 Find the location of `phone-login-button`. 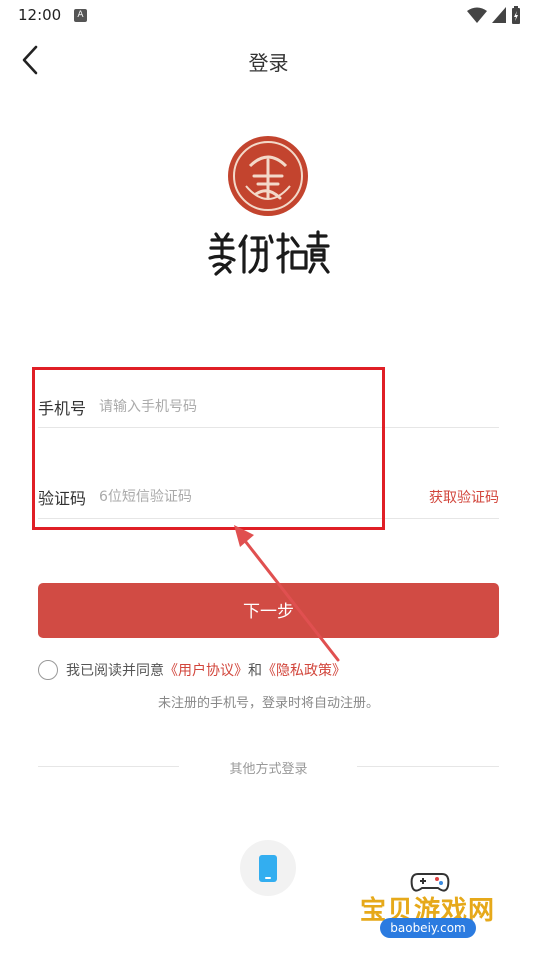

phone-login-button is located at coordinates (268, 868).